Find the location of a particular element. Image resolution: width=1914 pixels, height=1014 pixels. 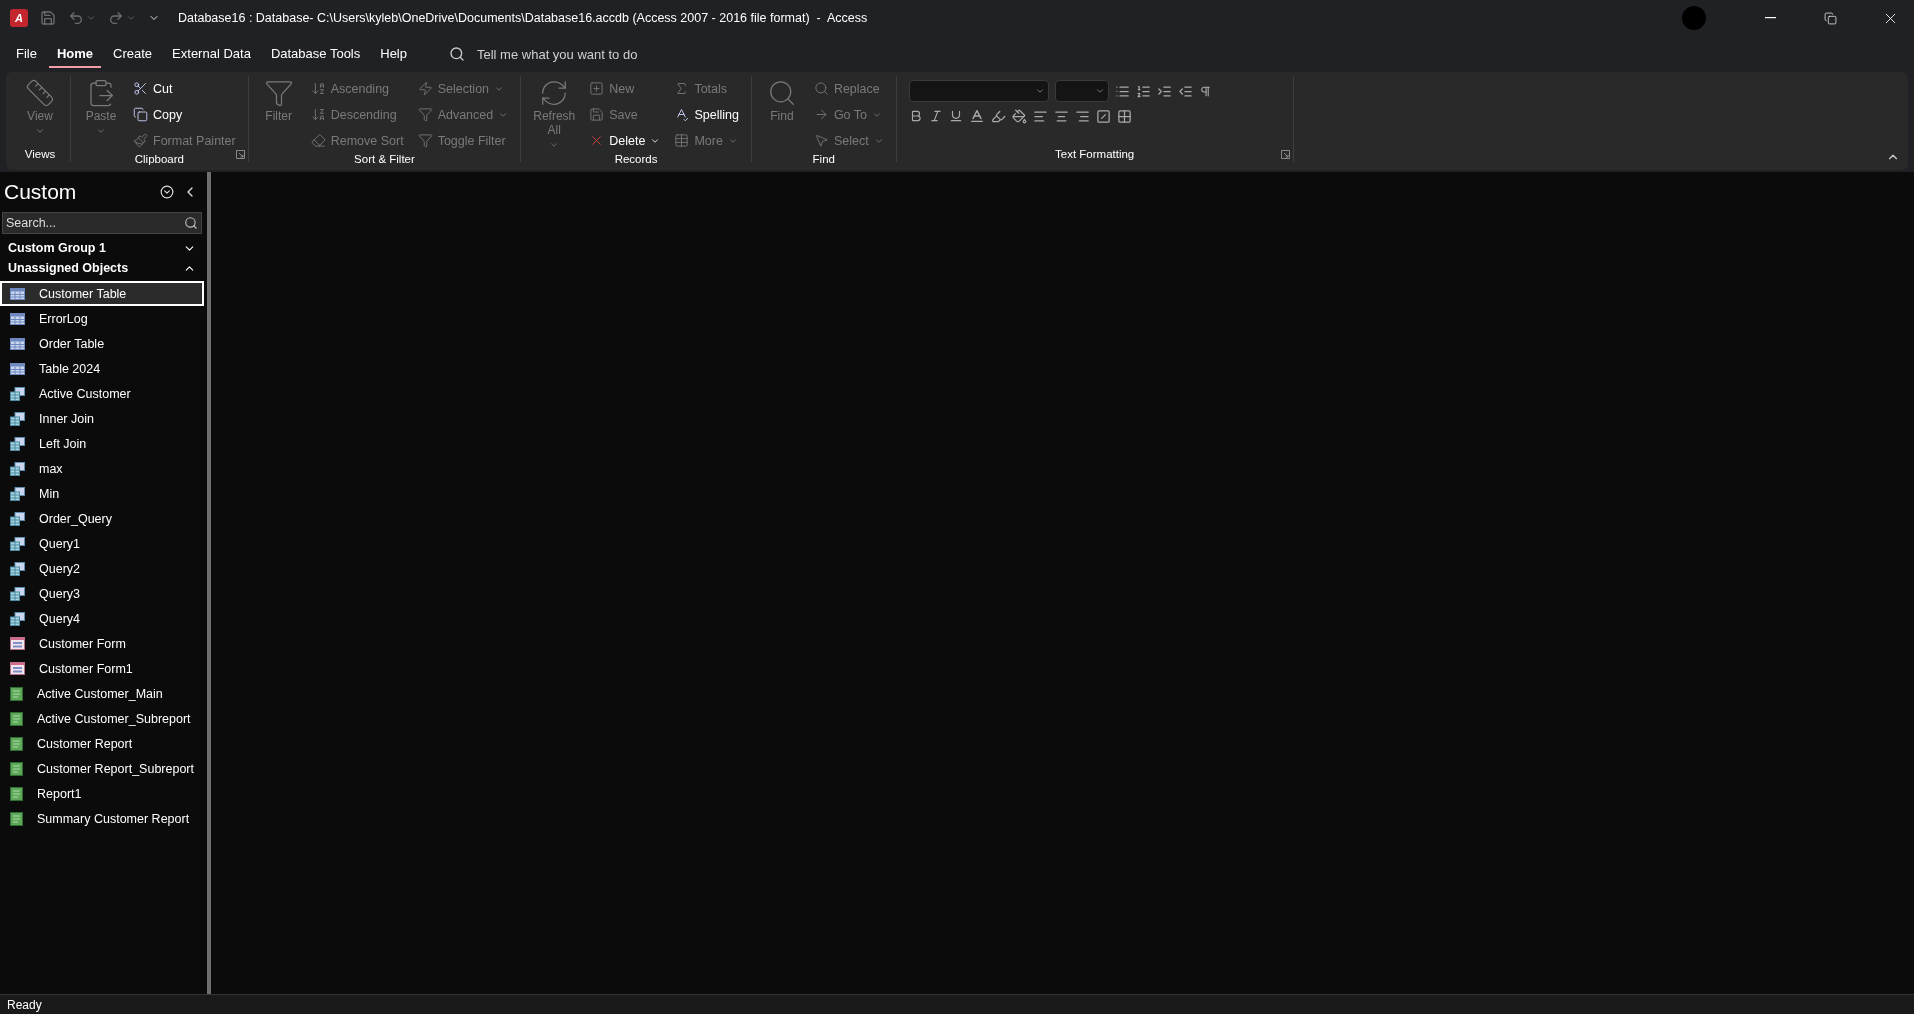

paint-bucket-icon is located at coordinates (1019, 116).